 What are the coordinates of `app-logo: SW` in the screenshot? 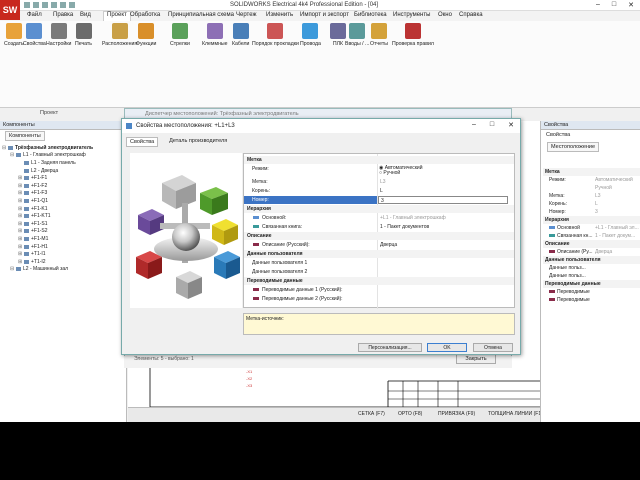 It's located at (10, 10).